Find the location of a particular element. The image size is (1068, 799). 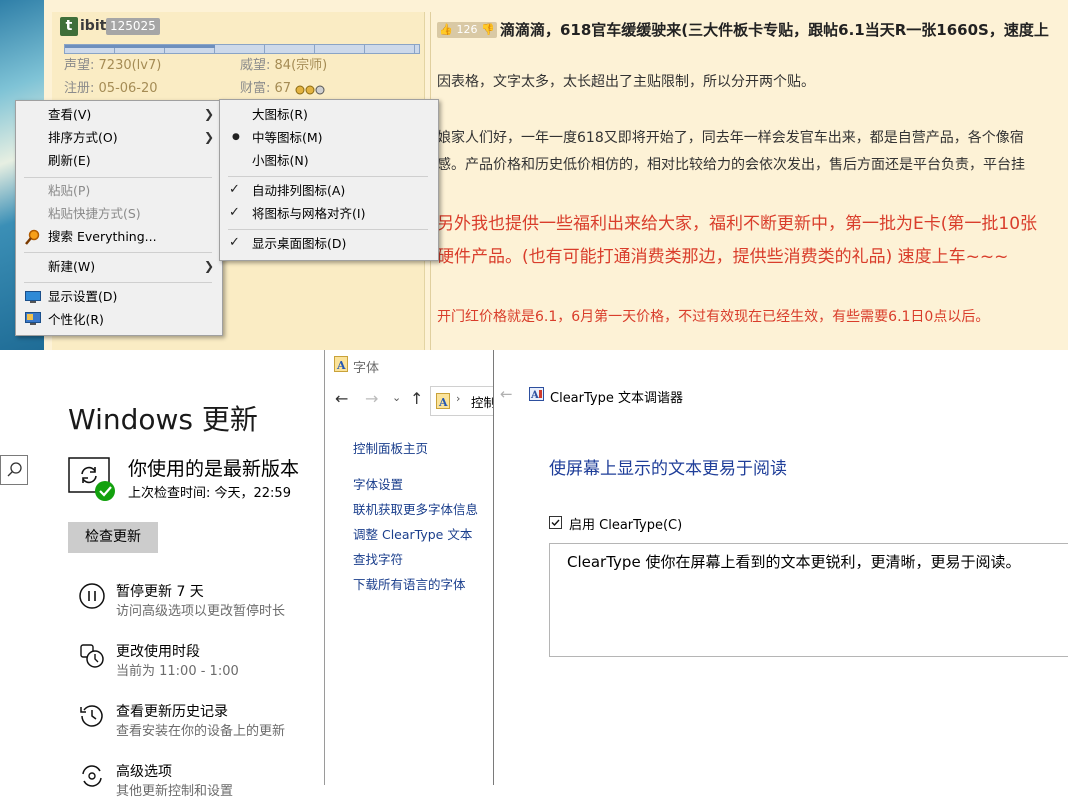

link-download-fonts: 下载所有语言的字体 is located at coordinates (409, 583).